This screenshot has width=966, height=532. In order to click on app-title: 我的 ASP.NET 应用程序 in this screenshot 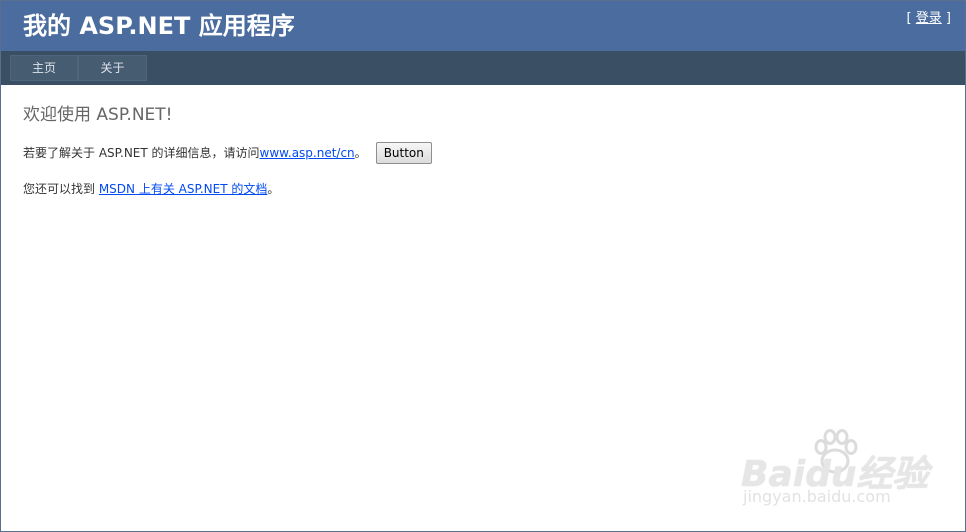, I will do `click(159, 26)`.